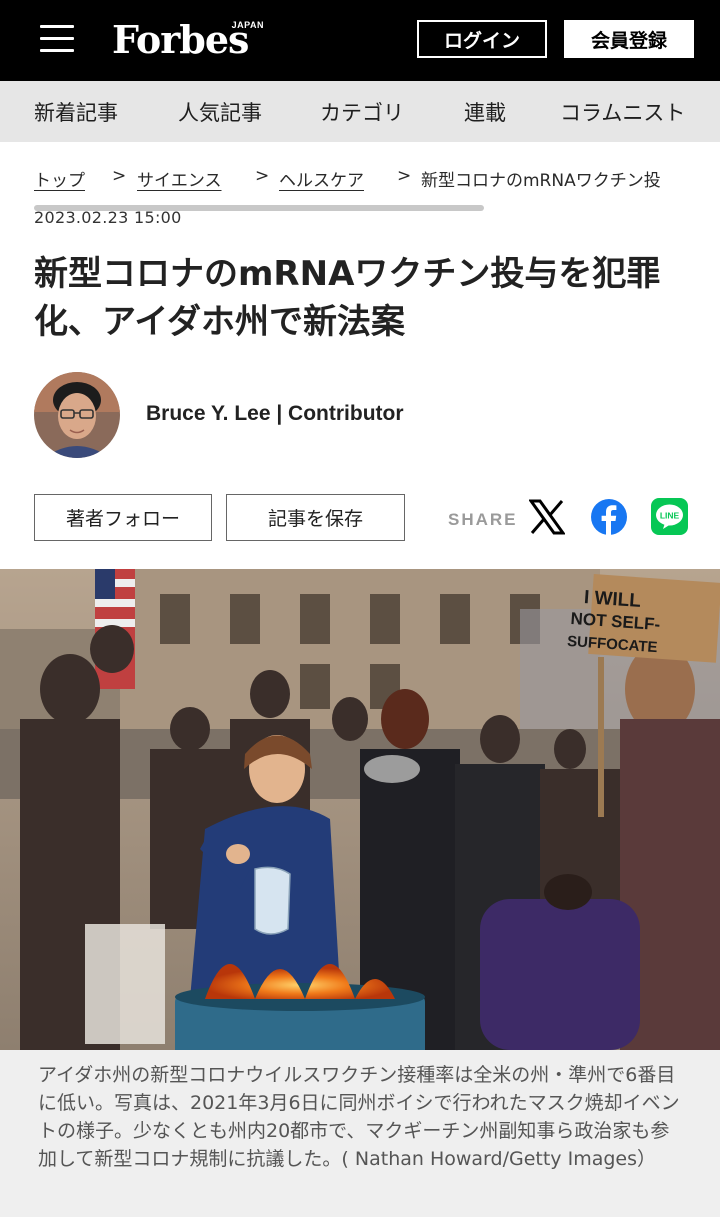  Describe the element at coordinates (315, 517) in the screenshot. I see `save-article-button: 記事を保存` at that location.